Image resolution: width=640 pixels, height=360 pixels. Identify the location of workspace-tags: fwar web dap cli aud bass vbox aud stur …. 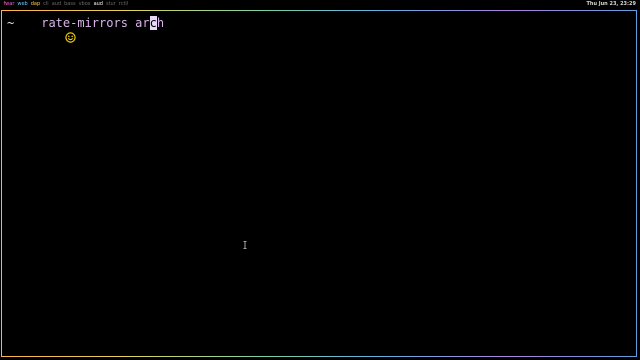
(66, 4).